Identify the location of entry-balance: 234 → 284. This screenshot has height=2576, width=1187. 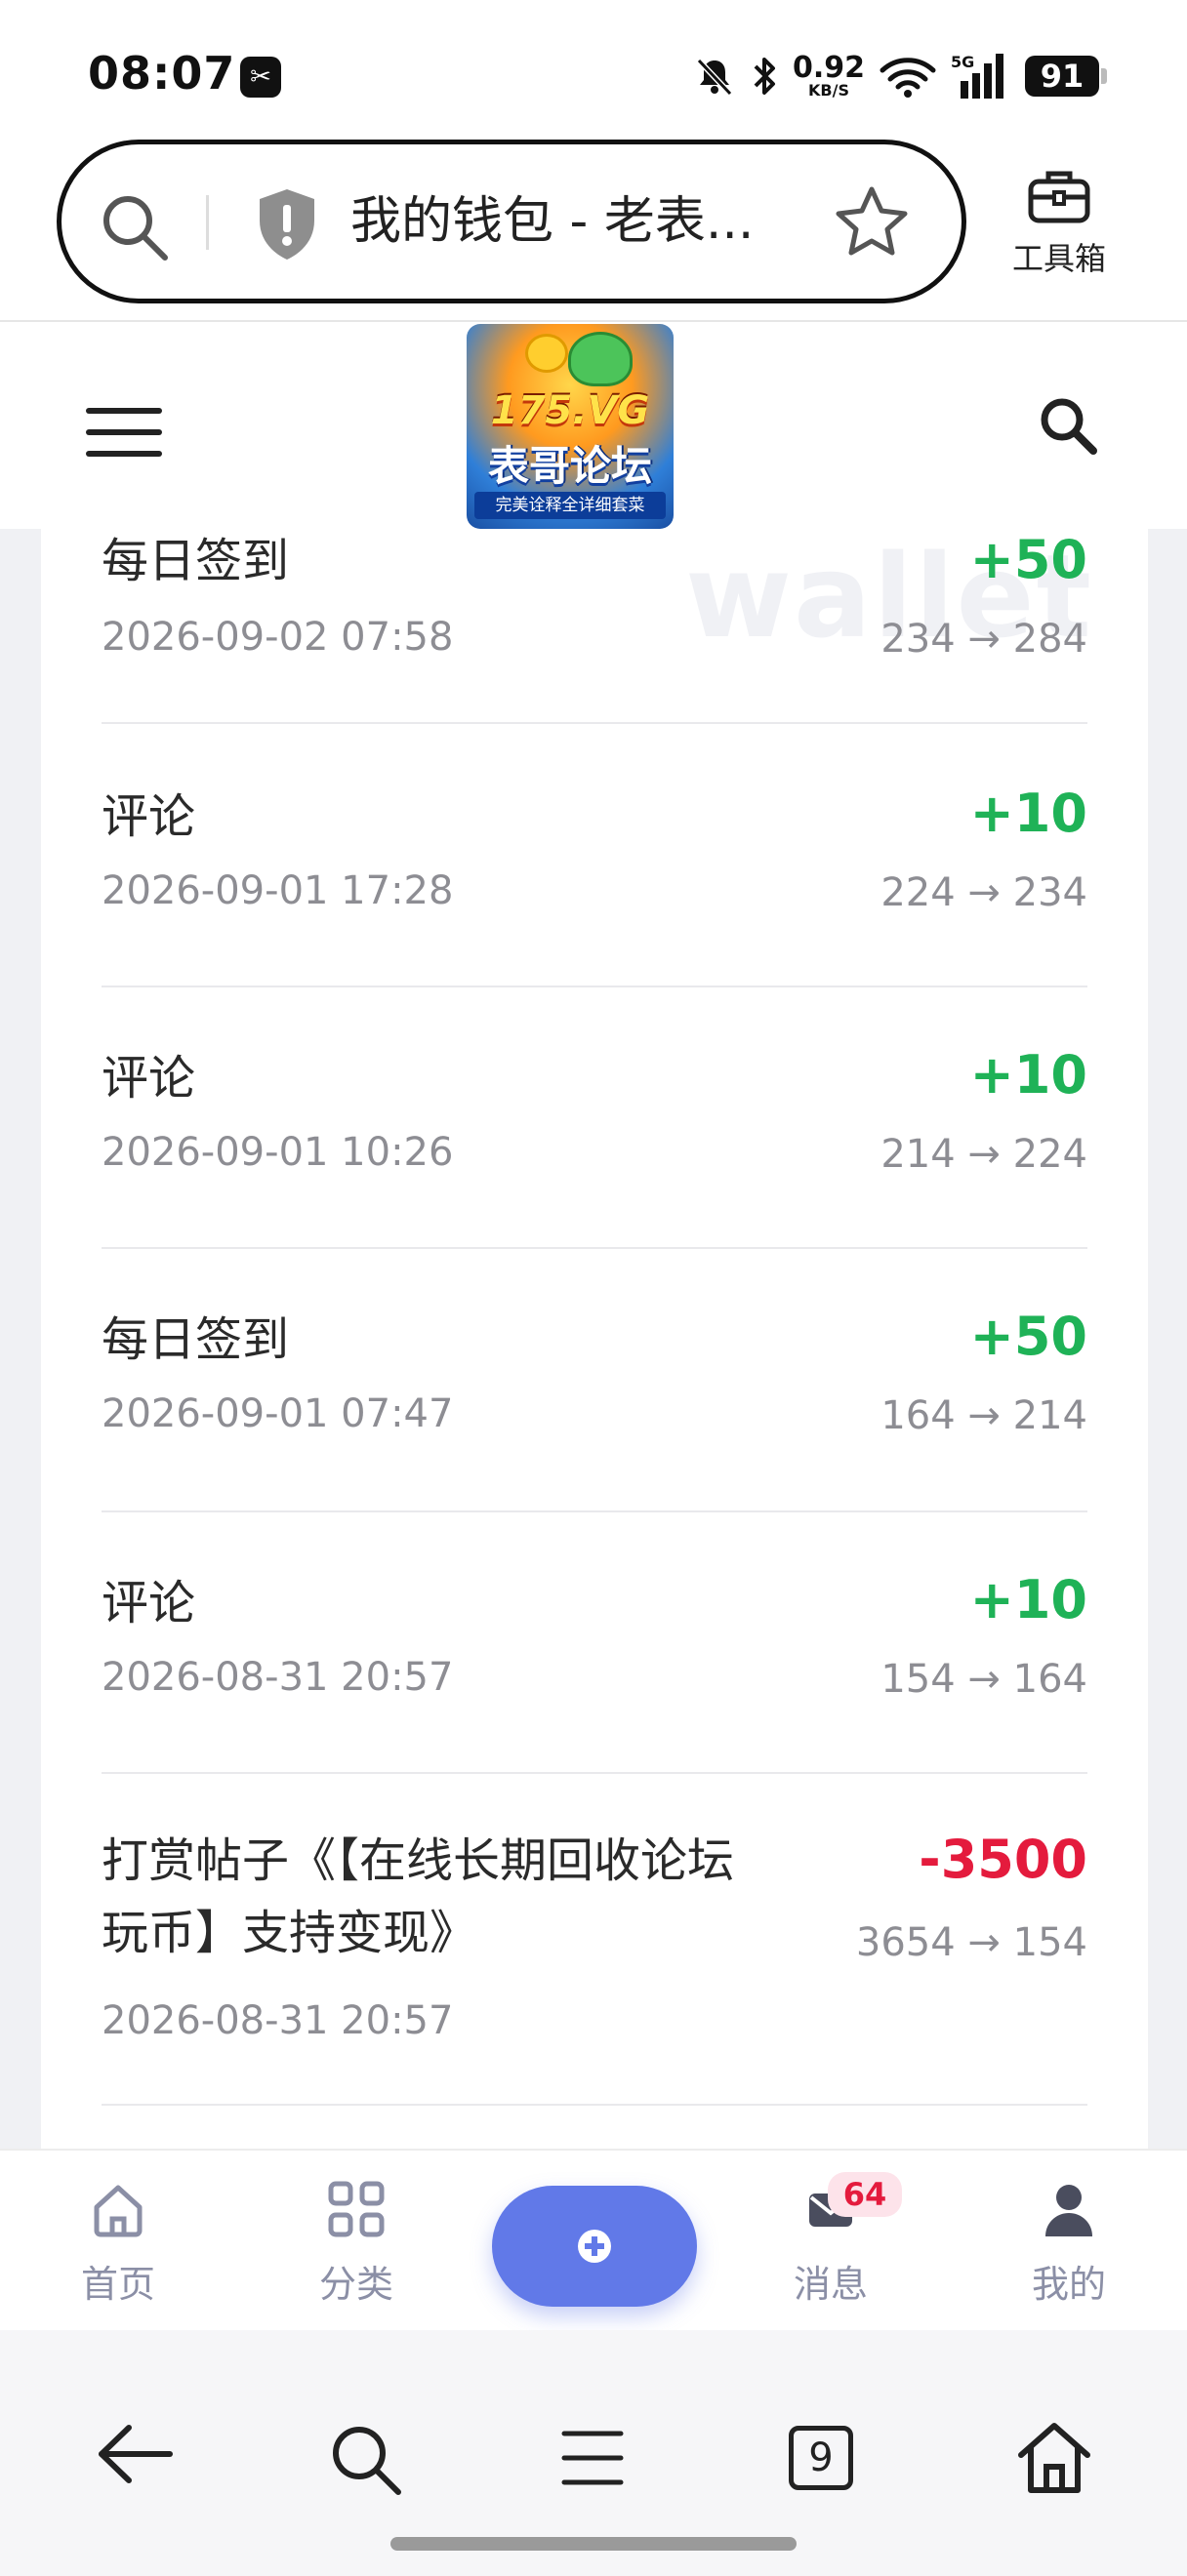
(983, 639).